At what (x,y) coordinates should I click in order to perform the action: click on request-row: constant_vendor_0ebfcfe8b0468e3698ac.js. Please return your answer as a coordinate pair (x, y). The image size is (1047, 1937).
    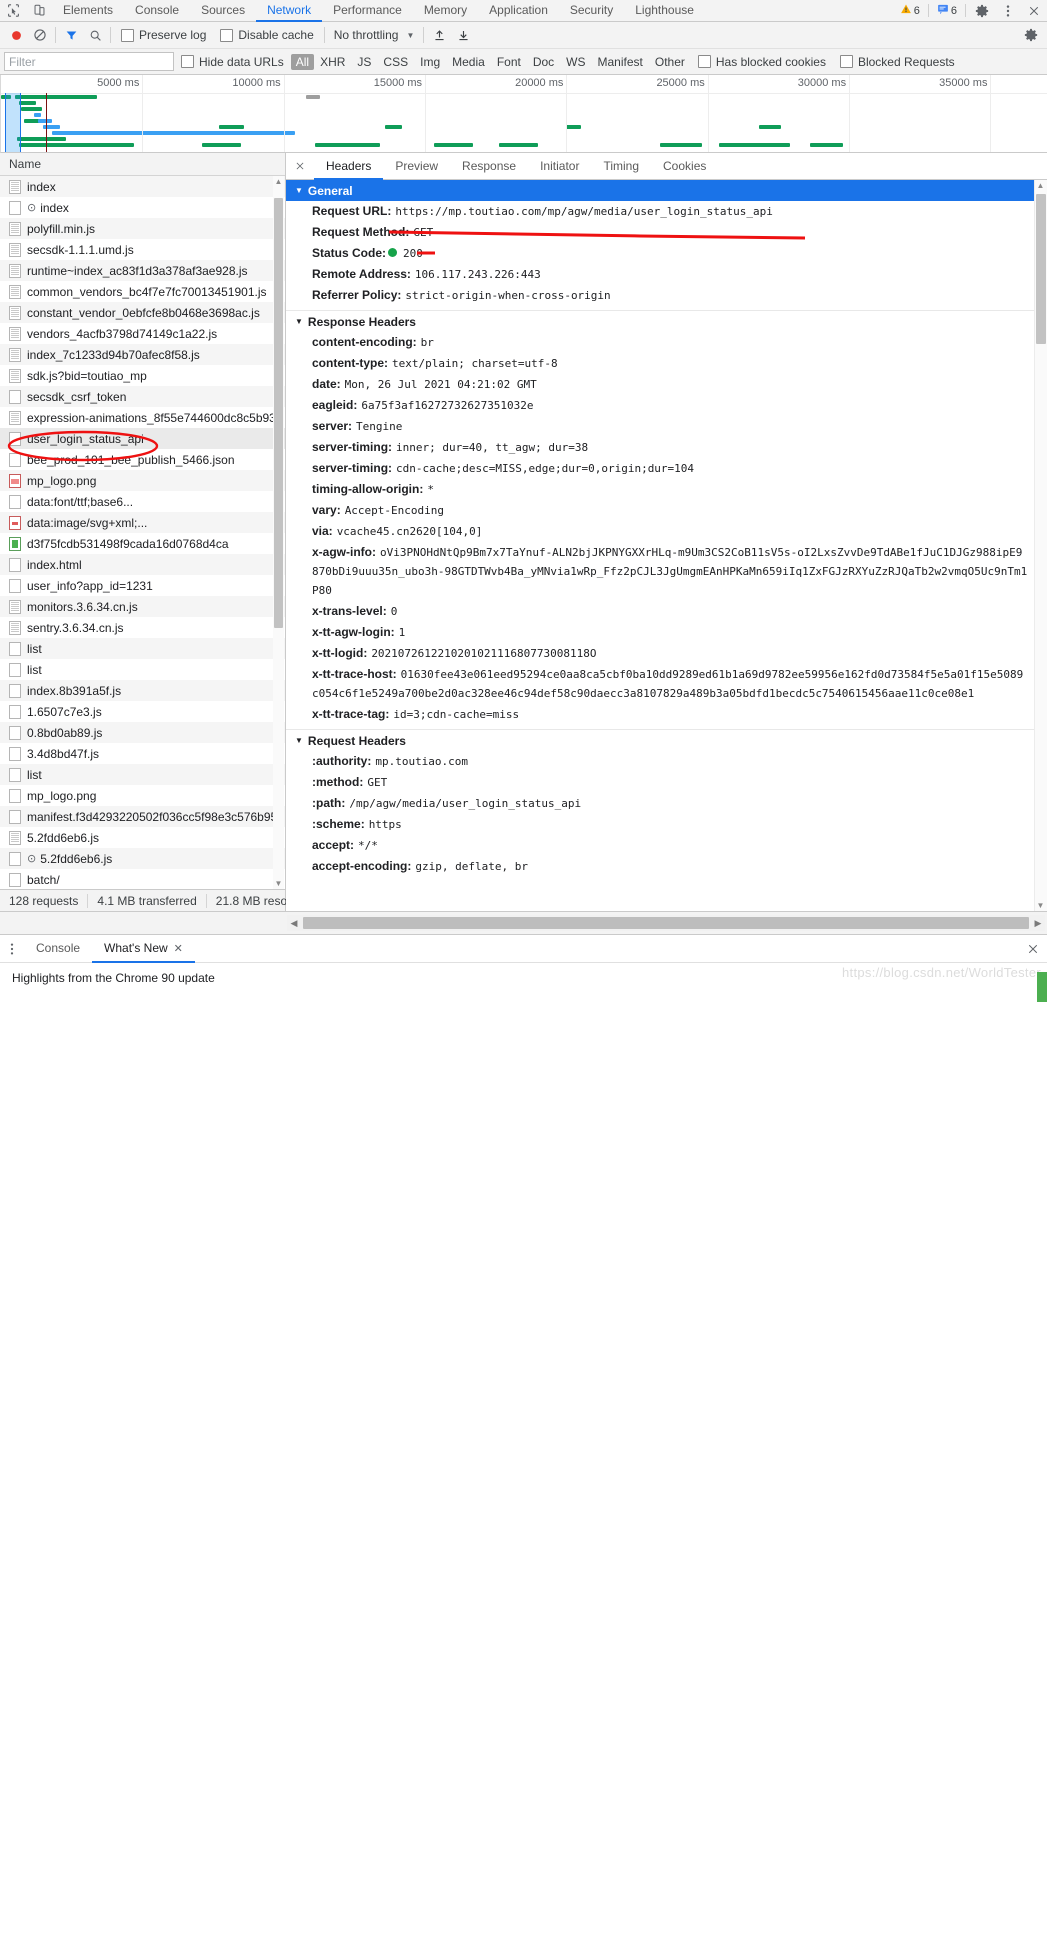
    Looking at the image, I should click on (142, 312).